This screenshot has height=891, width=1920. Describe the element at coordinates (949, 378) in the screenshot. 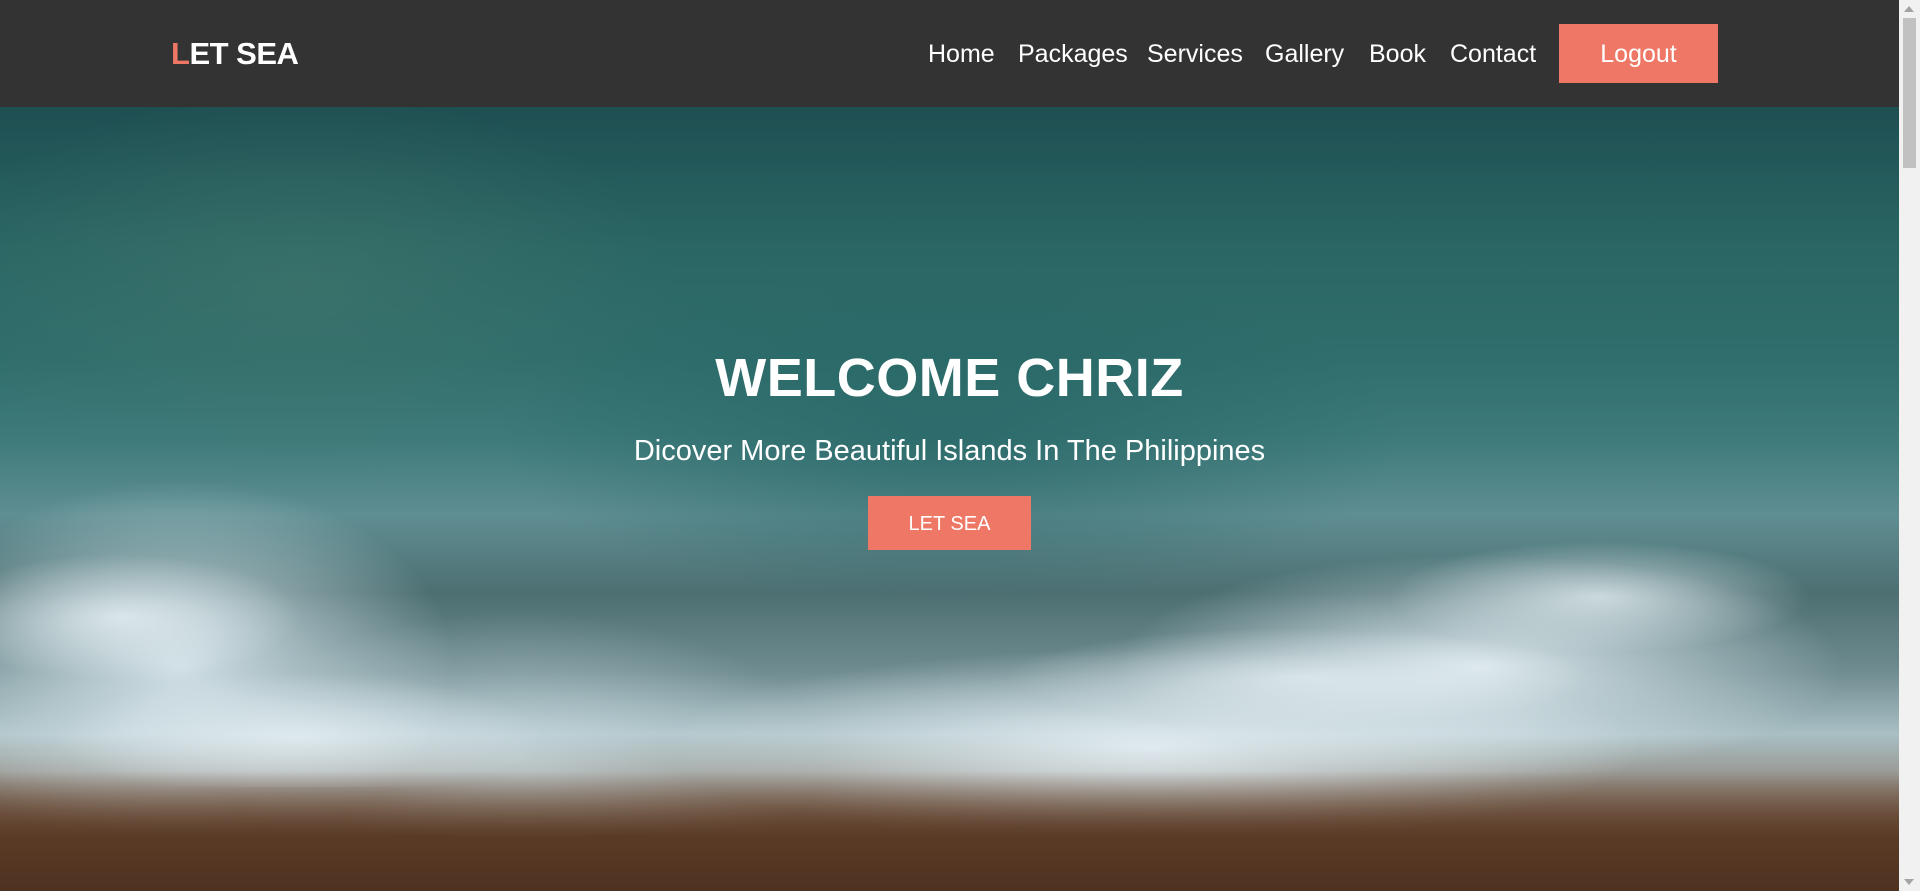

I see `hero-title: WELCOME CHRIZ` at that location.